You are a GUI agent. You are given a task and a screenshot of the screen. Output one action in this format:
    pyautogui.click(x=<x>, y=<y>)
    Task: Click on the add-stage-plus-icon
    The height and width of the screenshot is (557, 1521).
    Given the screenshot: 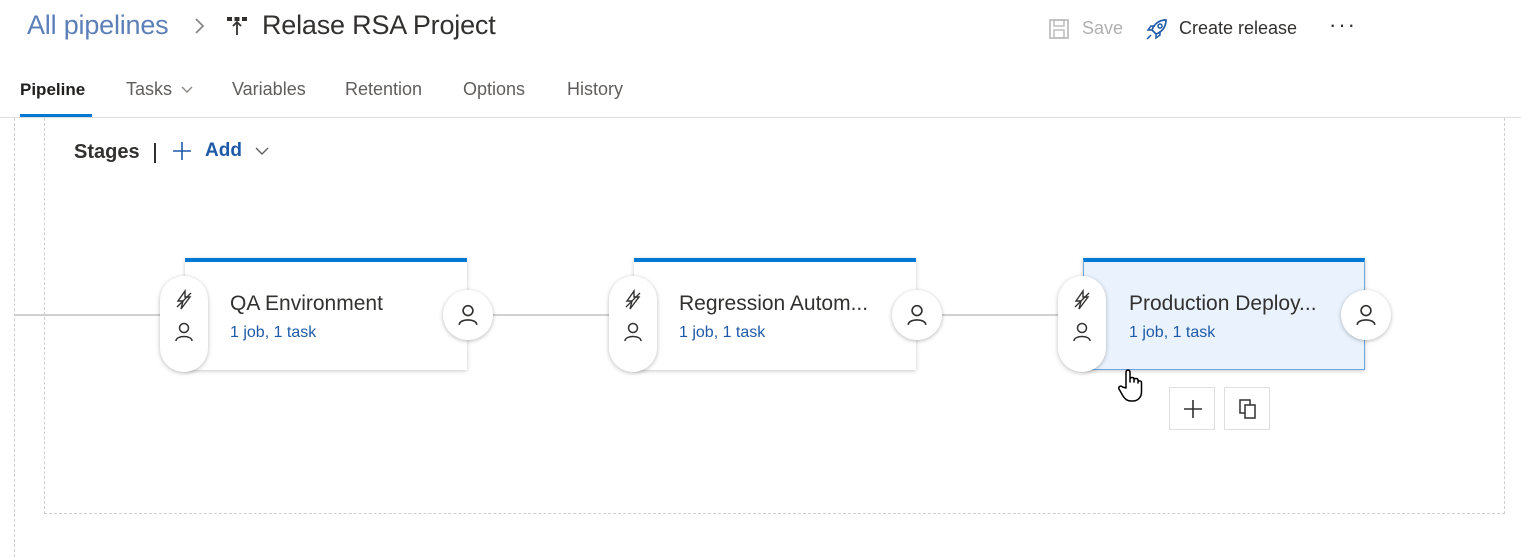 What is the action you would take?
    pyautogui.click(x=182, y=151)
    